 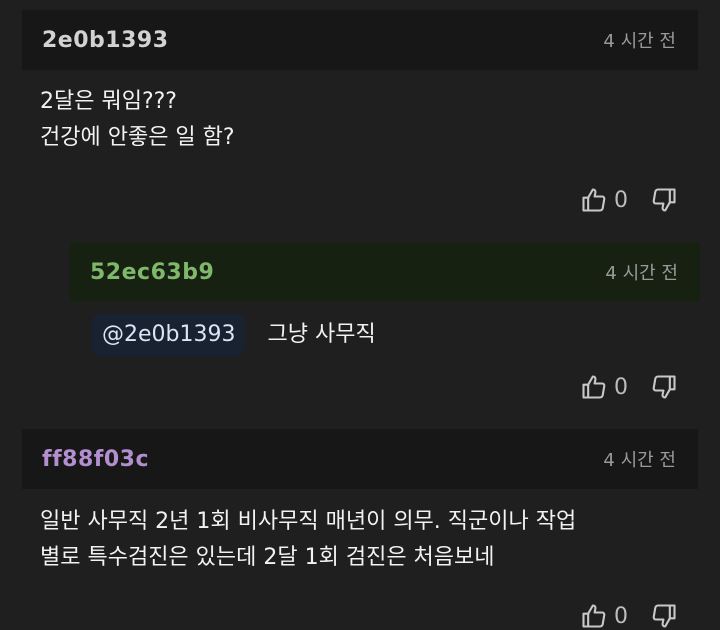 What do you see at coordinates (95, 459) in the screenshot?
I see `comment-author: ff88f03c` at bounding box center [95, 459].